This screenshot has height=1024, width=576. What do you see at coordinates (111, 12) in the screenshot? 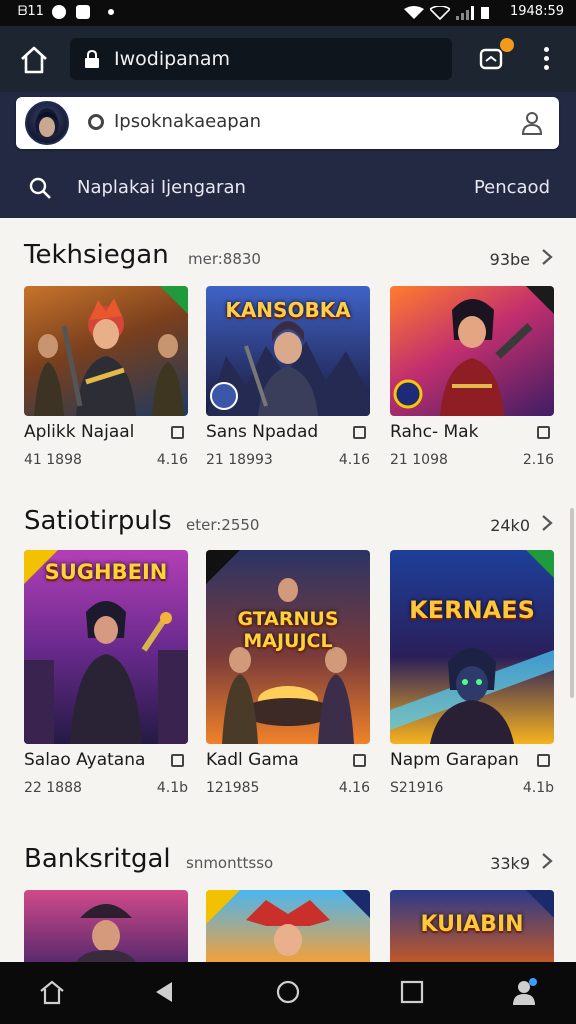
I see `dot-icon` at bounding box center [111, 12].